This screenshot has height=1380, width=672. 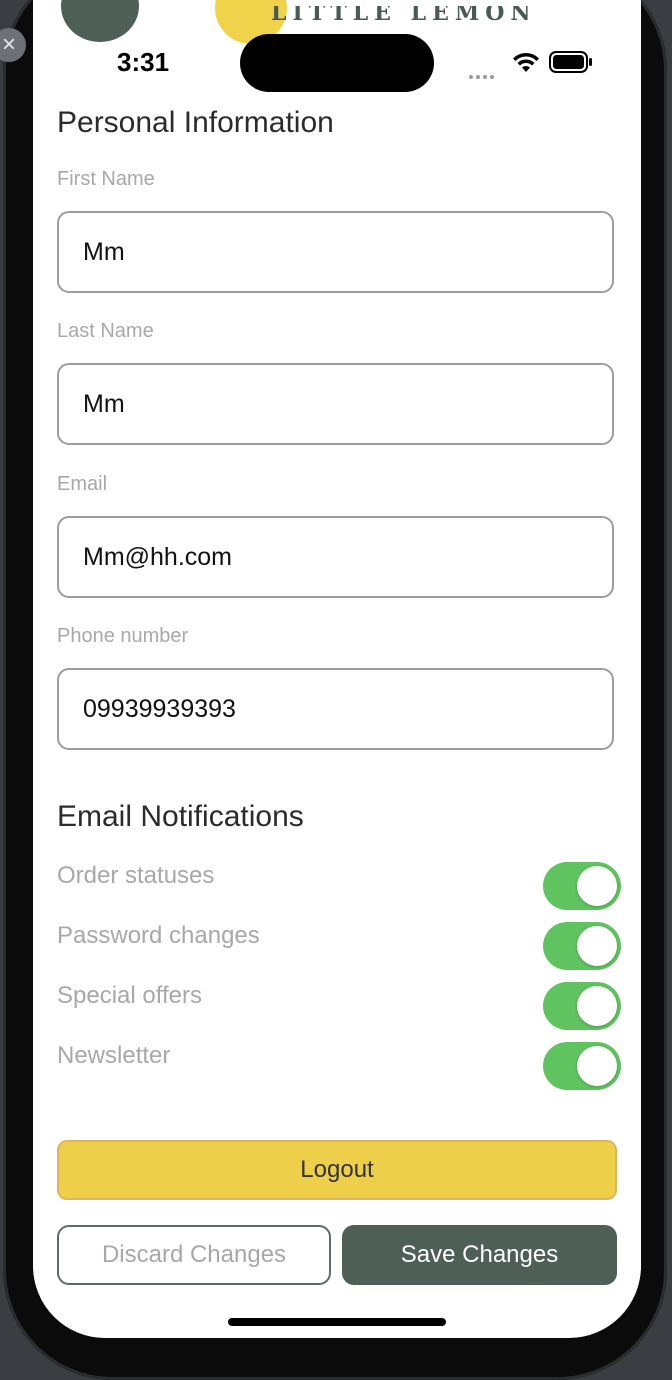 I want to click on toggle-label: Newsletter, so click(x=114, y=1055).